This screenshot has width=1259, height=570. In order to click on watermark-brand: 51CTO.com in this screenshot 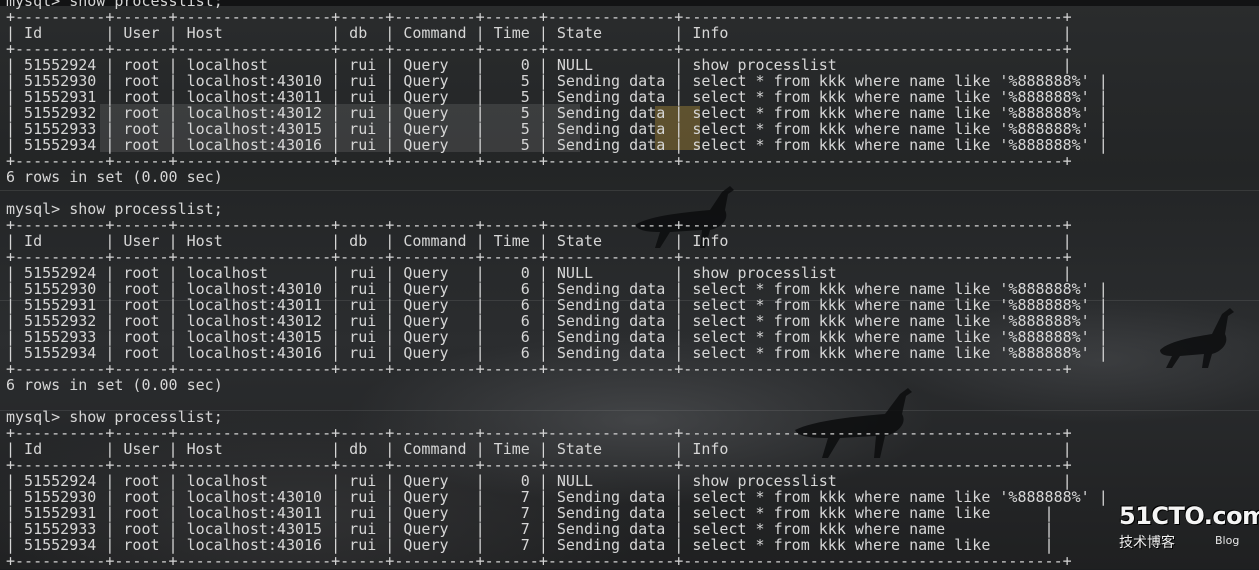, I will do `click(1189, 516)`.